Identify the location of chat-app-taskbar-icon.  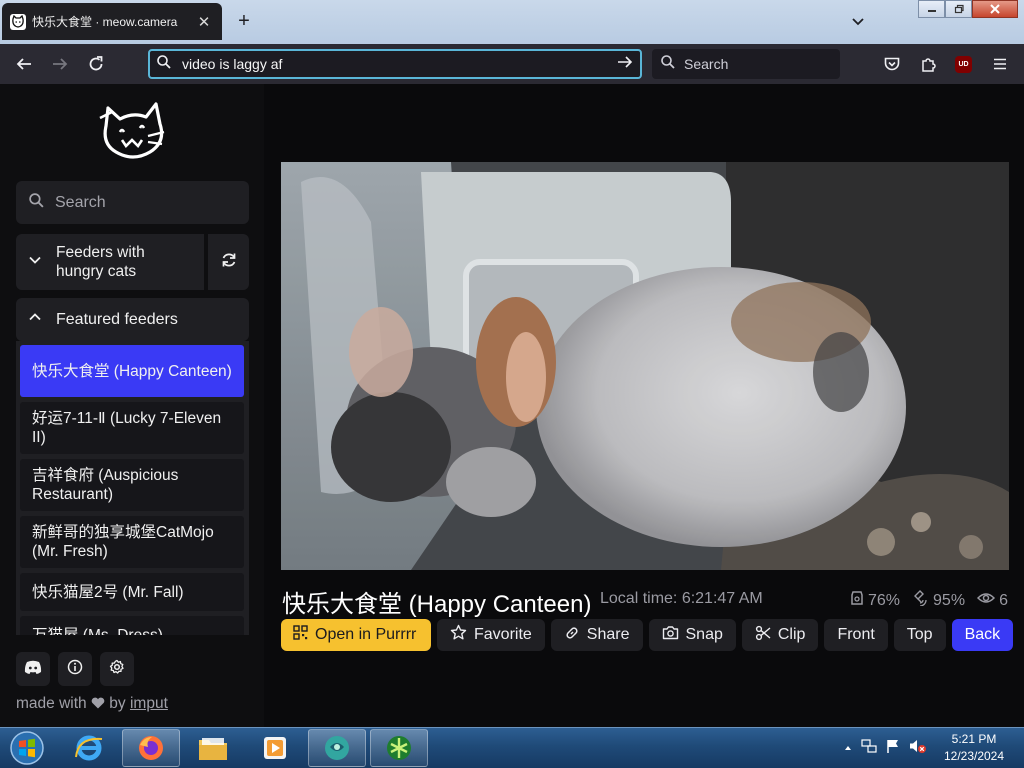
(337, 748).